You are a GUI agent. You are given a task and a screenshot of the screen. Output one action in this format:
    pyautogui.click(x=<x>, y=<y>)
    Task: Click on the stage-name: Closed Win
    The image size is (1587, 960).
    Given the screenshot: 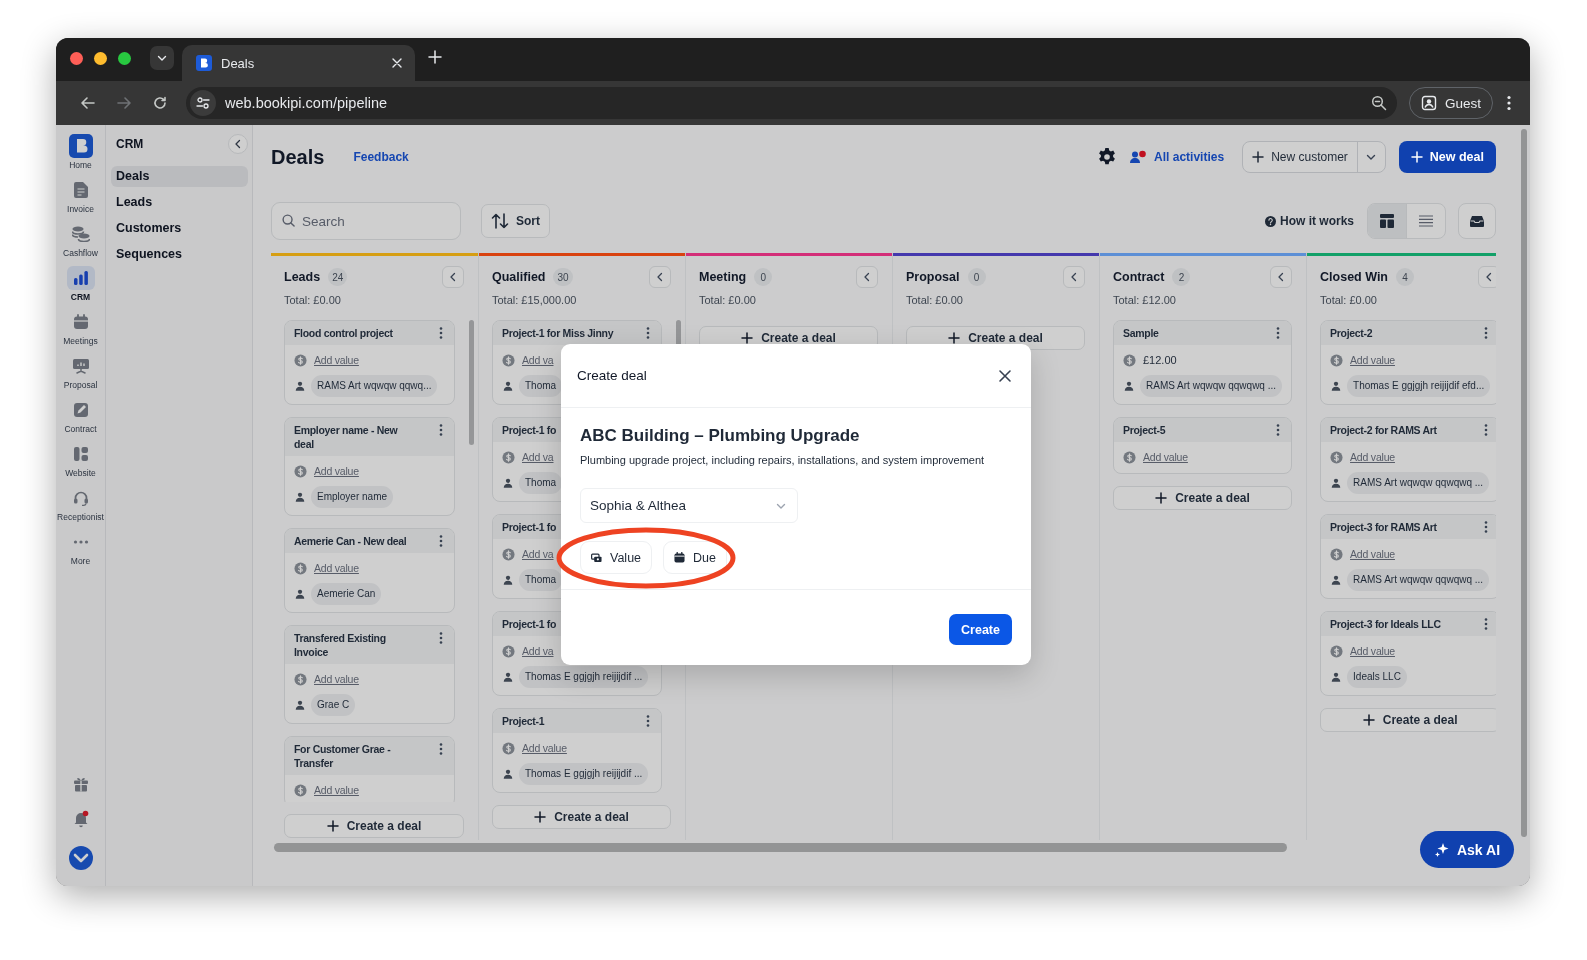 What is the action you would take?
    pyautogui.click(x=1354, y=277)
    